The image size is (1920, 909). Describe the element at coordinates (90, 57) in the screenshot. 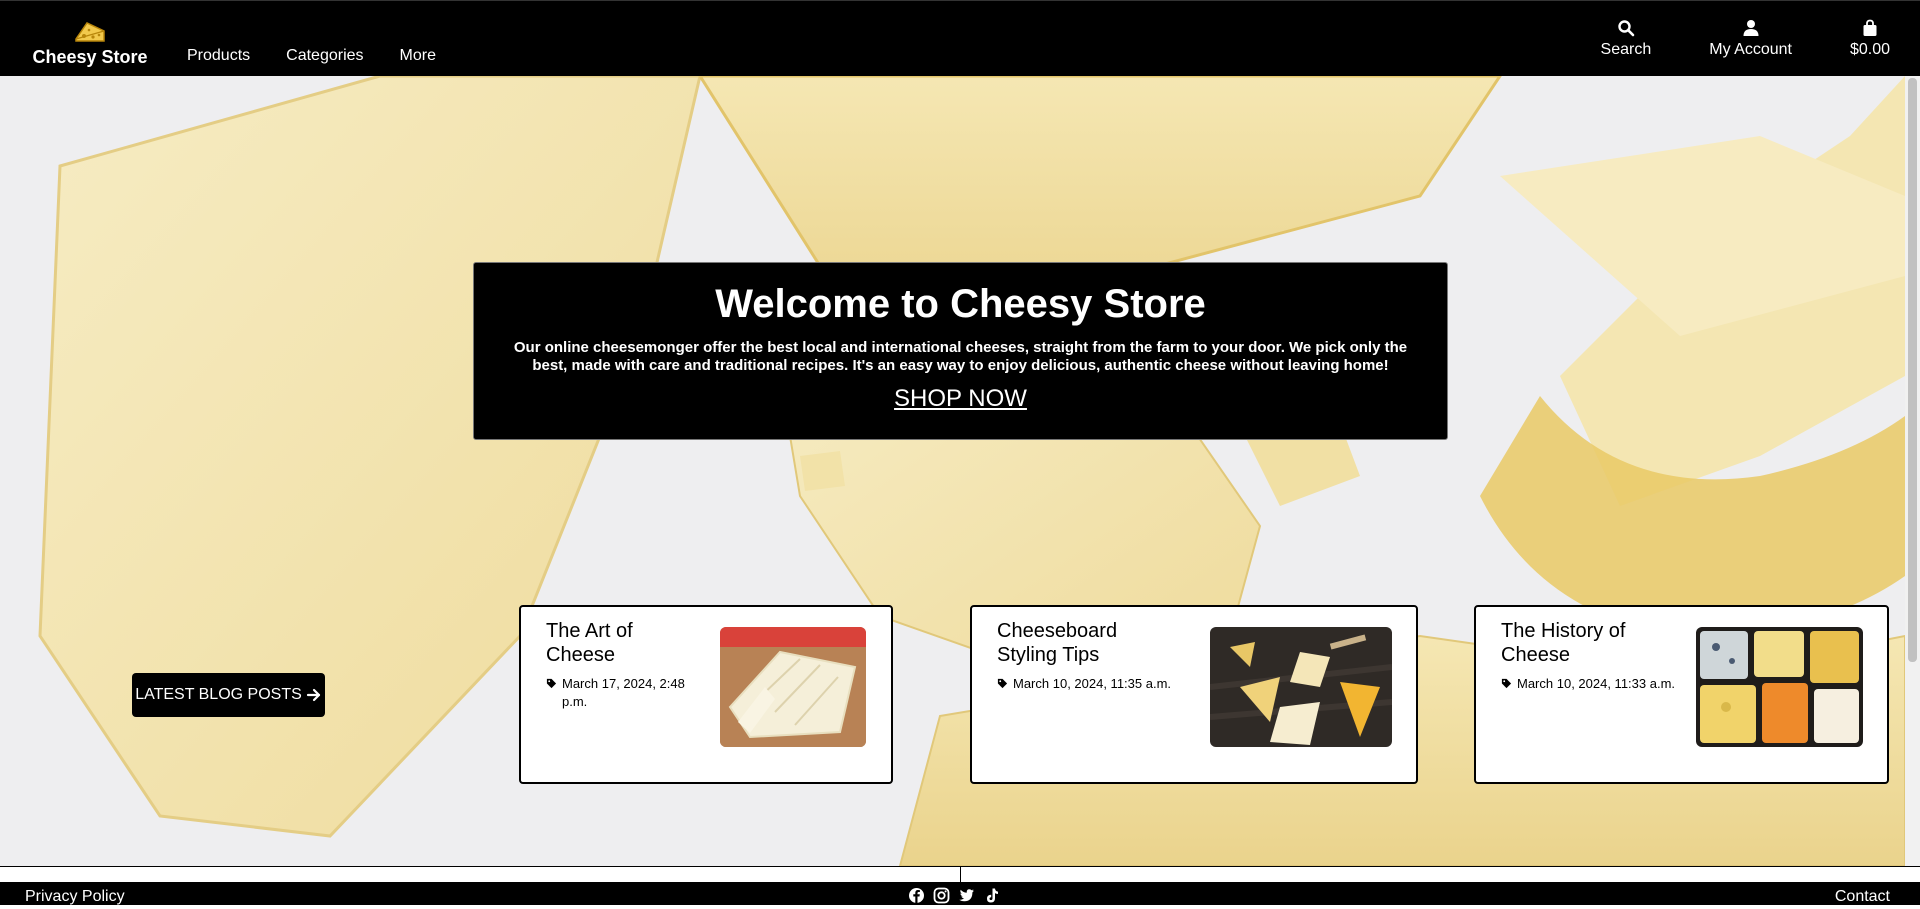

I see `brand-name: Cheesy Store` at that location.